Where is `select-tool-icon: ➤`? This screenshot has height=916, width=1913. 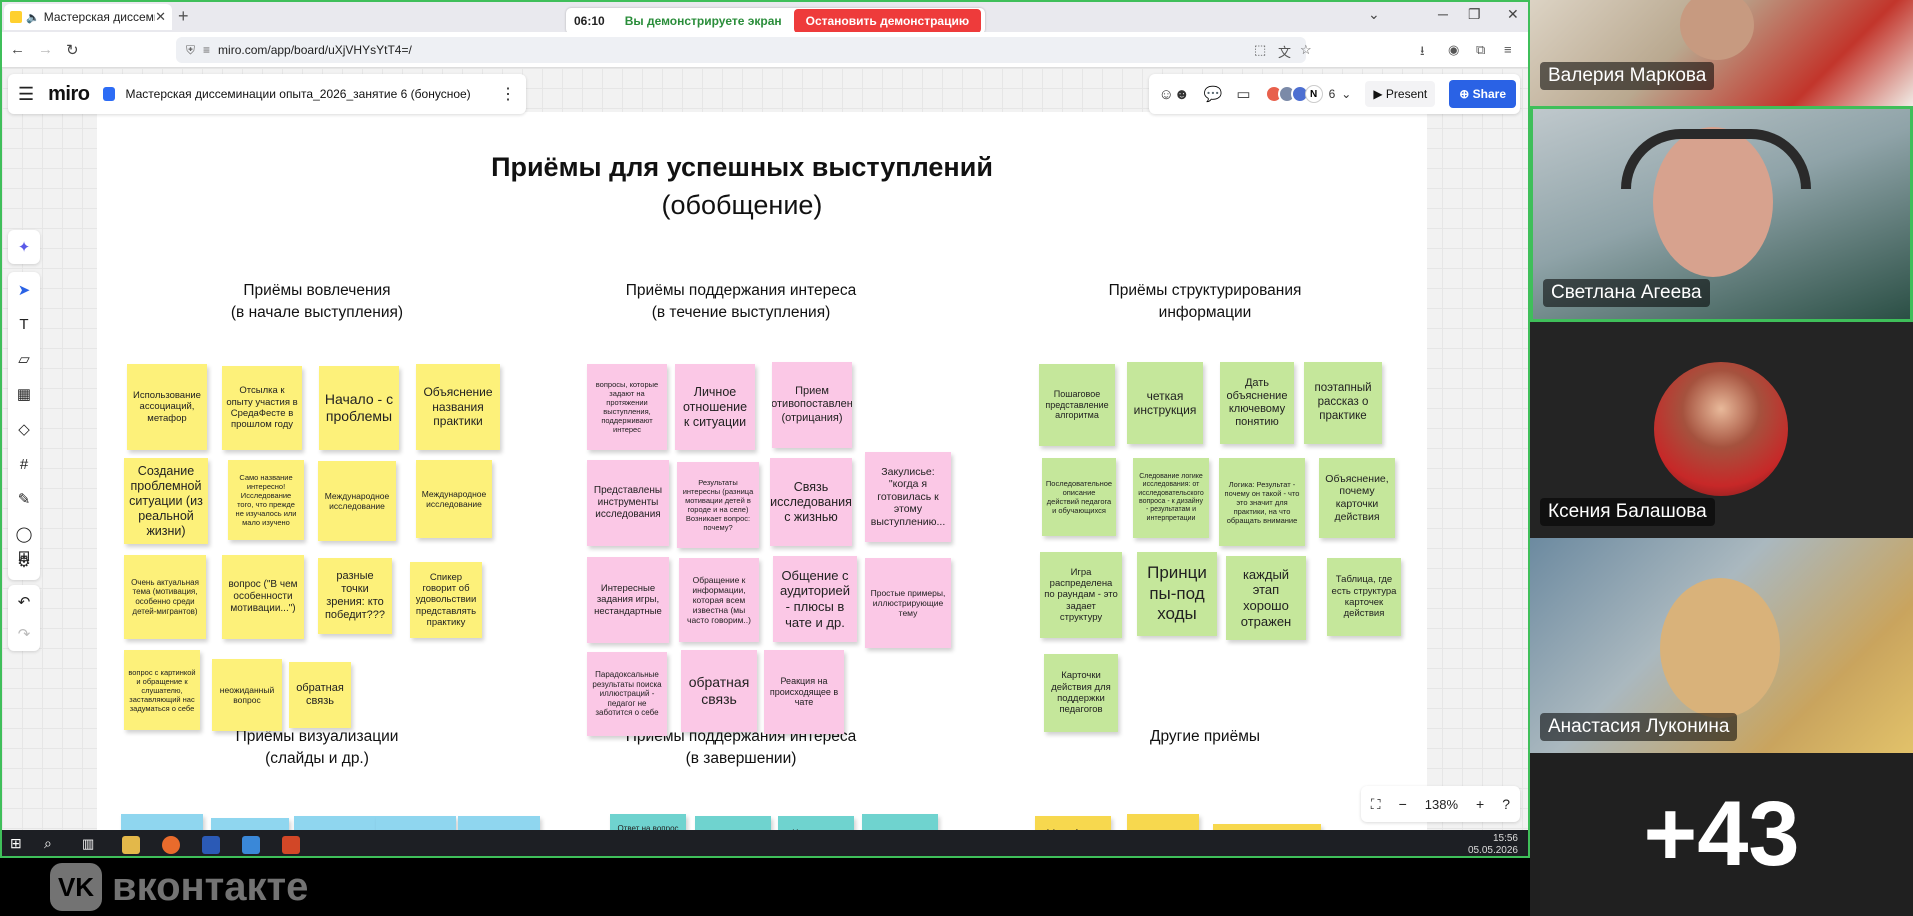
select-tool-icon: ➤ is located at coordinates (24, 290).